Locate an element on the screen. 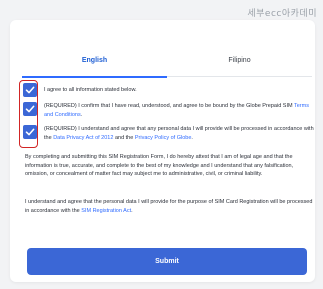 The image size is (323, 289). checkbox-data-privacy is located at coordinates (30, 132).